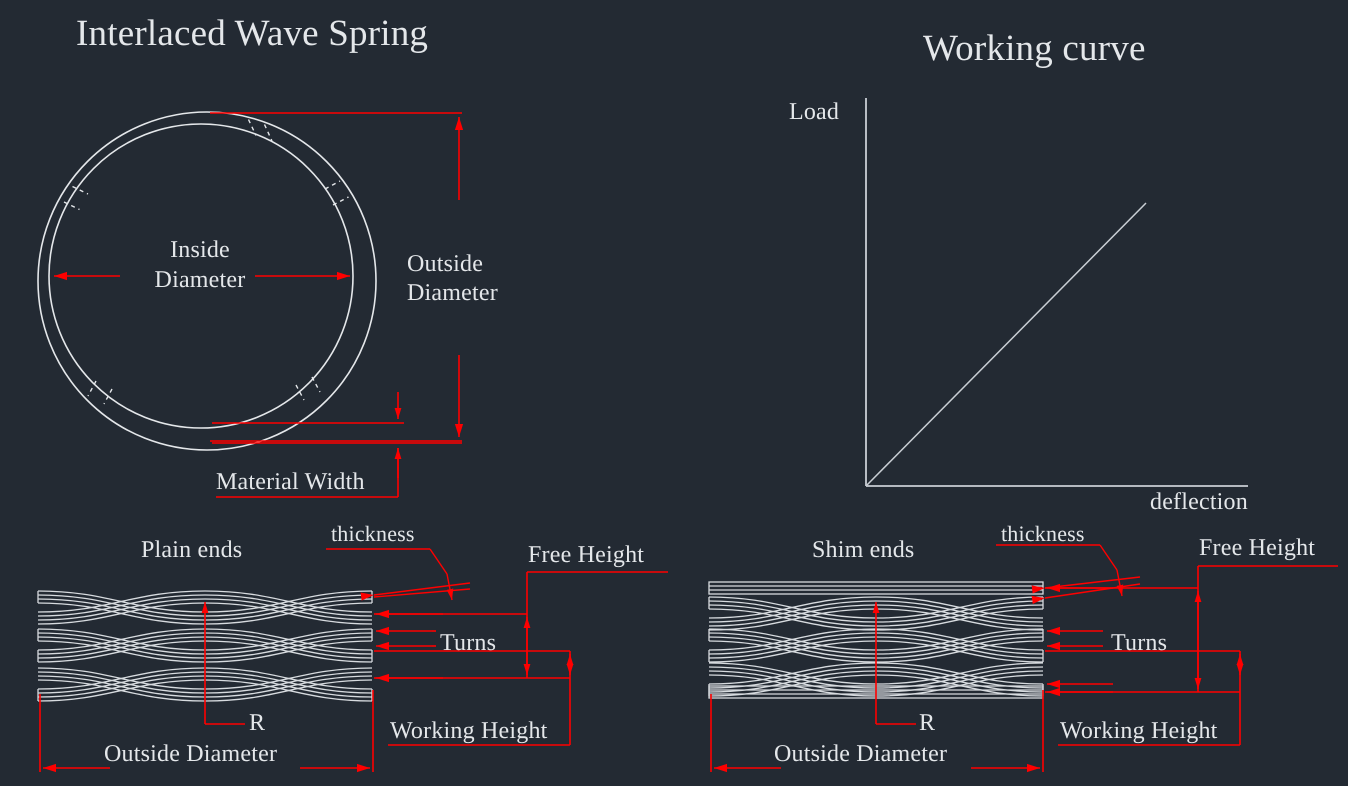 This screenshot has height=786, width=1348. What do you see at coordinates (192, 550) in the screenshot?
I see `plain-ends-name-label: Plain ends` at bounding box center [192, 550].